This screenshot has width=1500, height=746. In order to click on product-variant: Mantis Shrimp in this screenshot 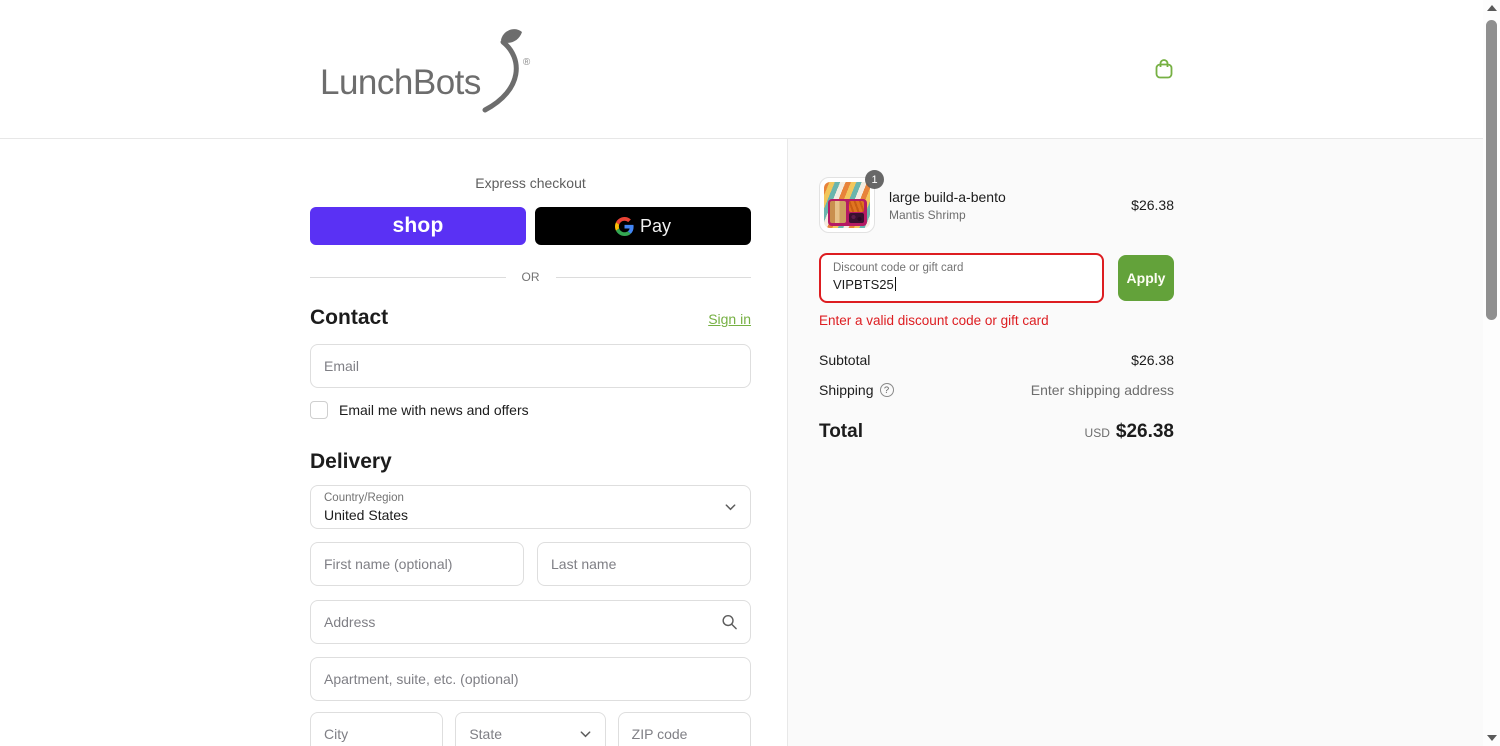, I will do `click(927, 214)`.